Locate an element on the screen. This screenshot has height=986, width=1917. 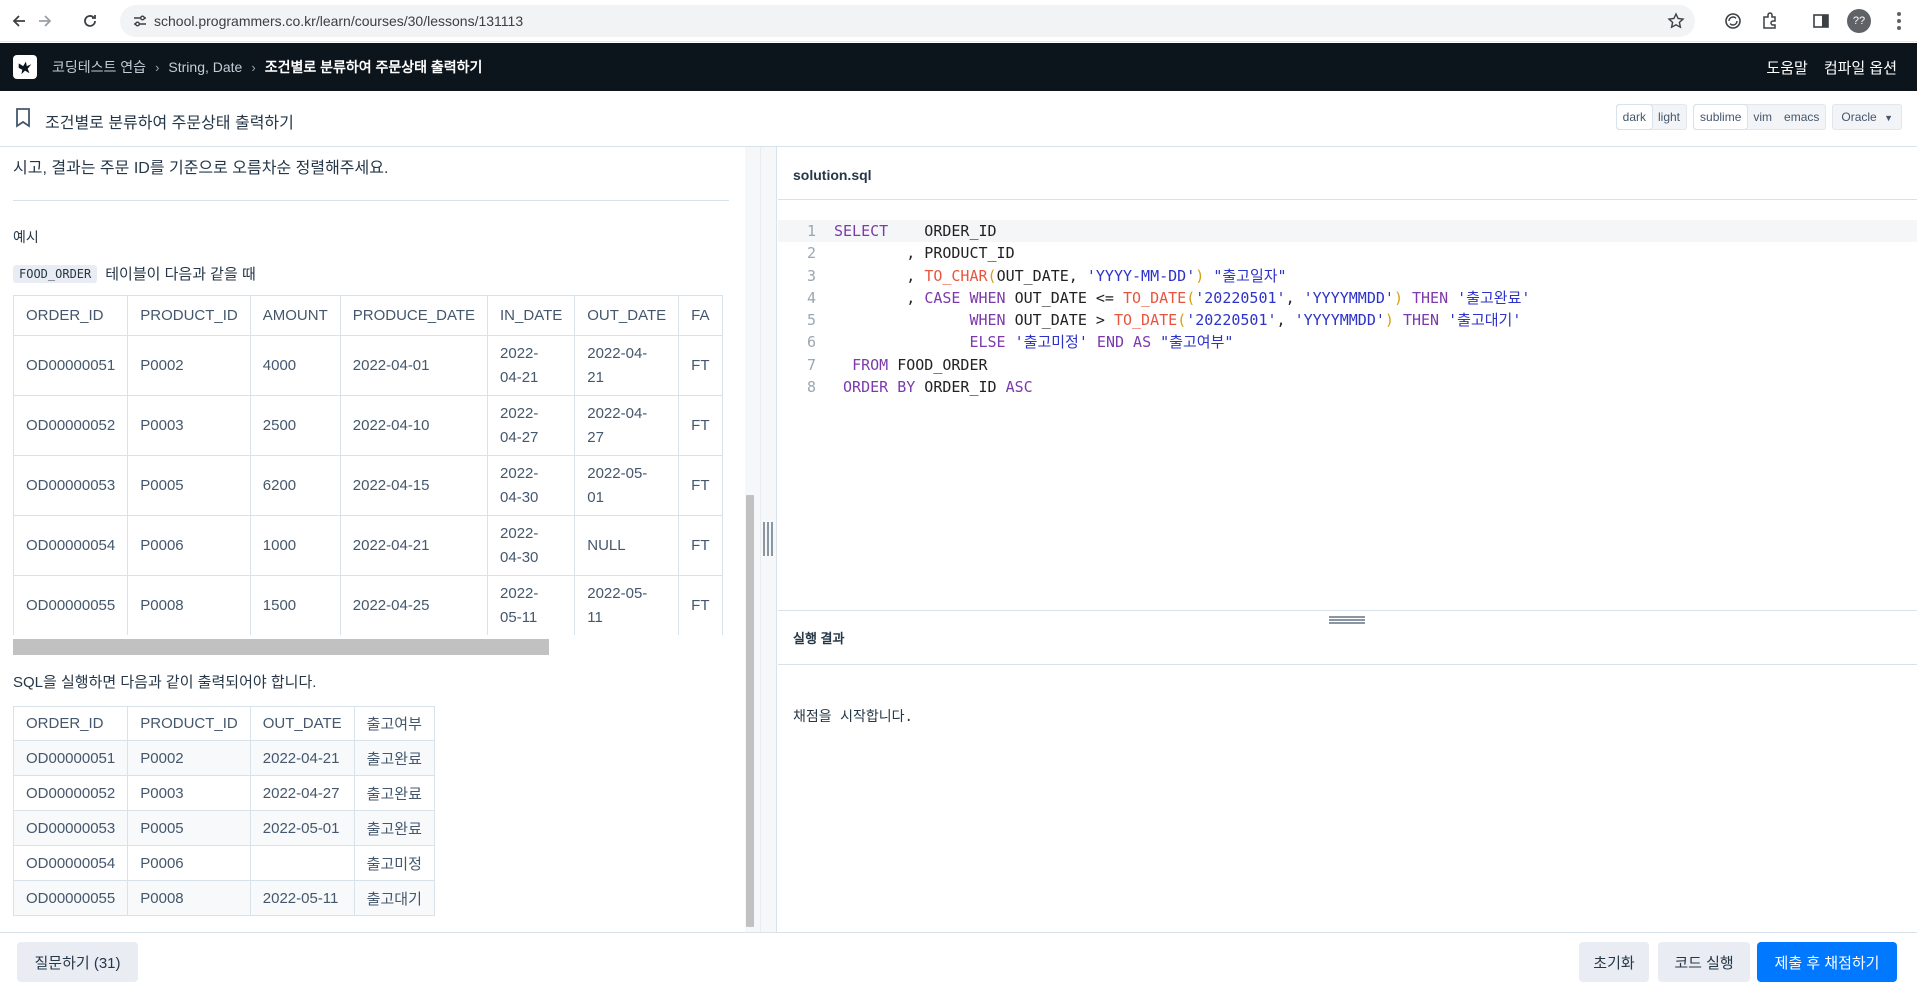
line-number: 4 is located at coordinates (811, 297).